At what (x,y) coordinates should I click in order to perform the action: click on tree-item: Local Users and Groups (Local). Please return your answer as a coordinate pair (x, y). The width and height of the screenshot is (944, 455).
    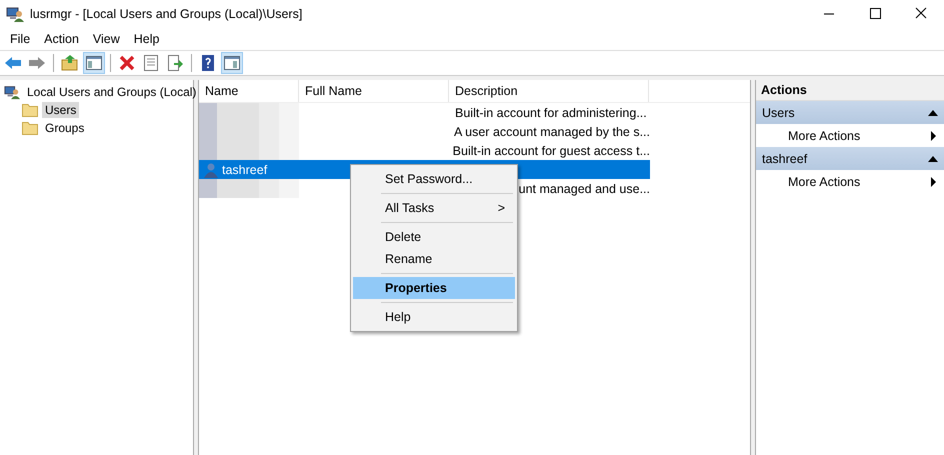
    Looking at the image, I should click on (112, 92).